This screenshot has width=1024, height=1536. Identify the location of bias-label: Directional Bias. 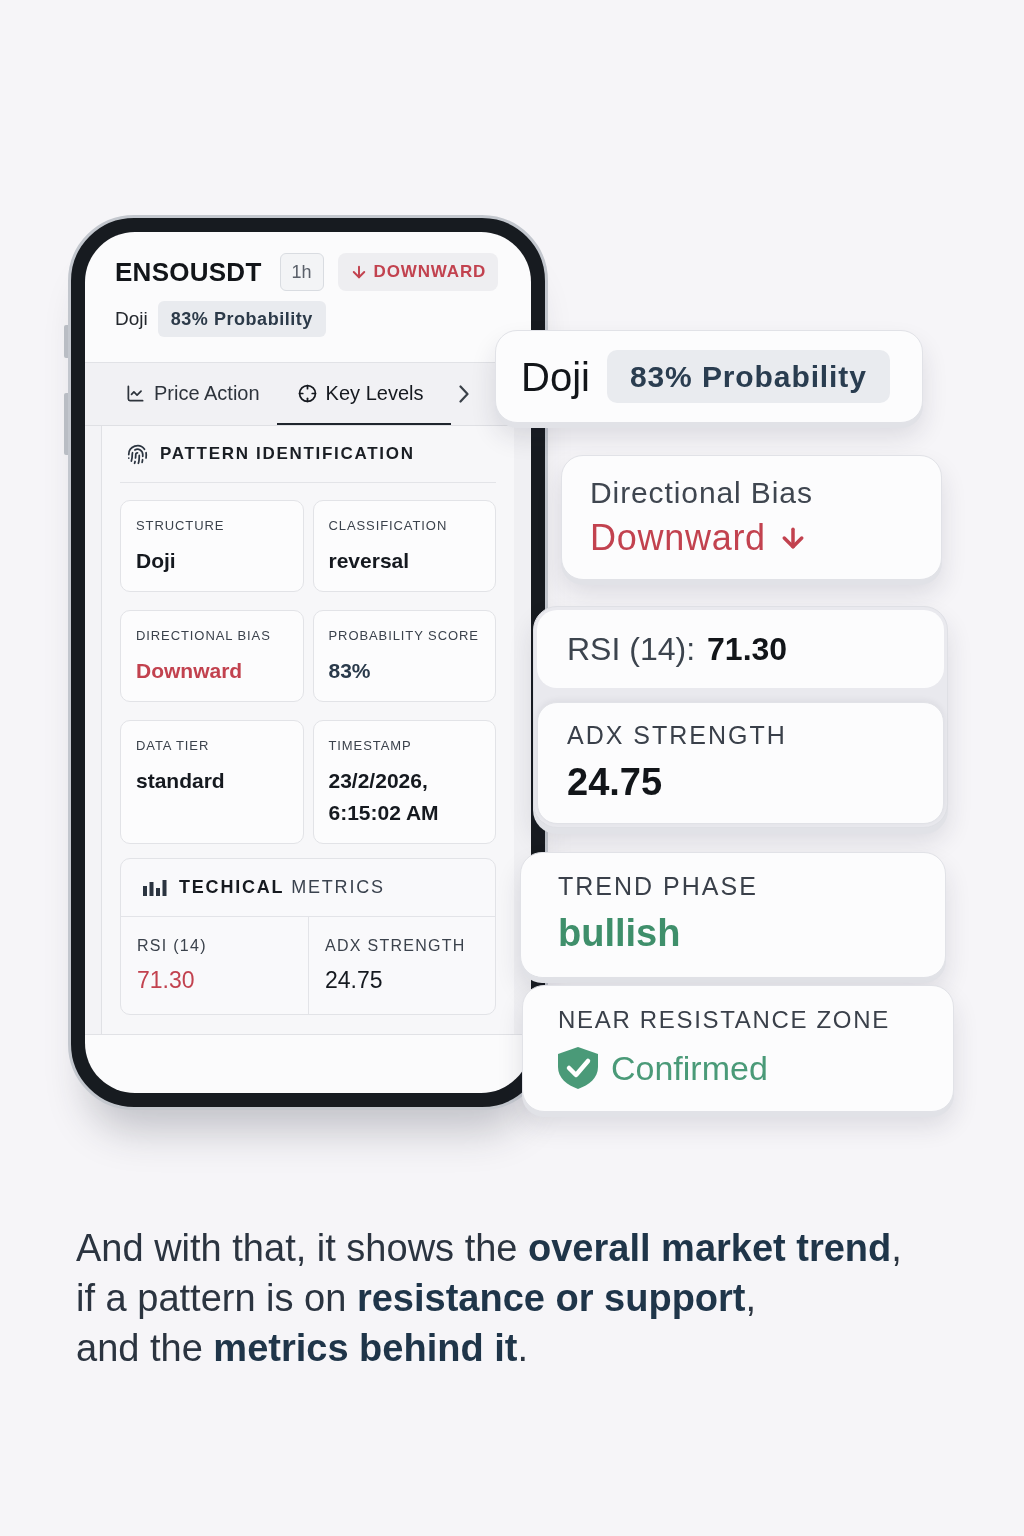
(701, 493).